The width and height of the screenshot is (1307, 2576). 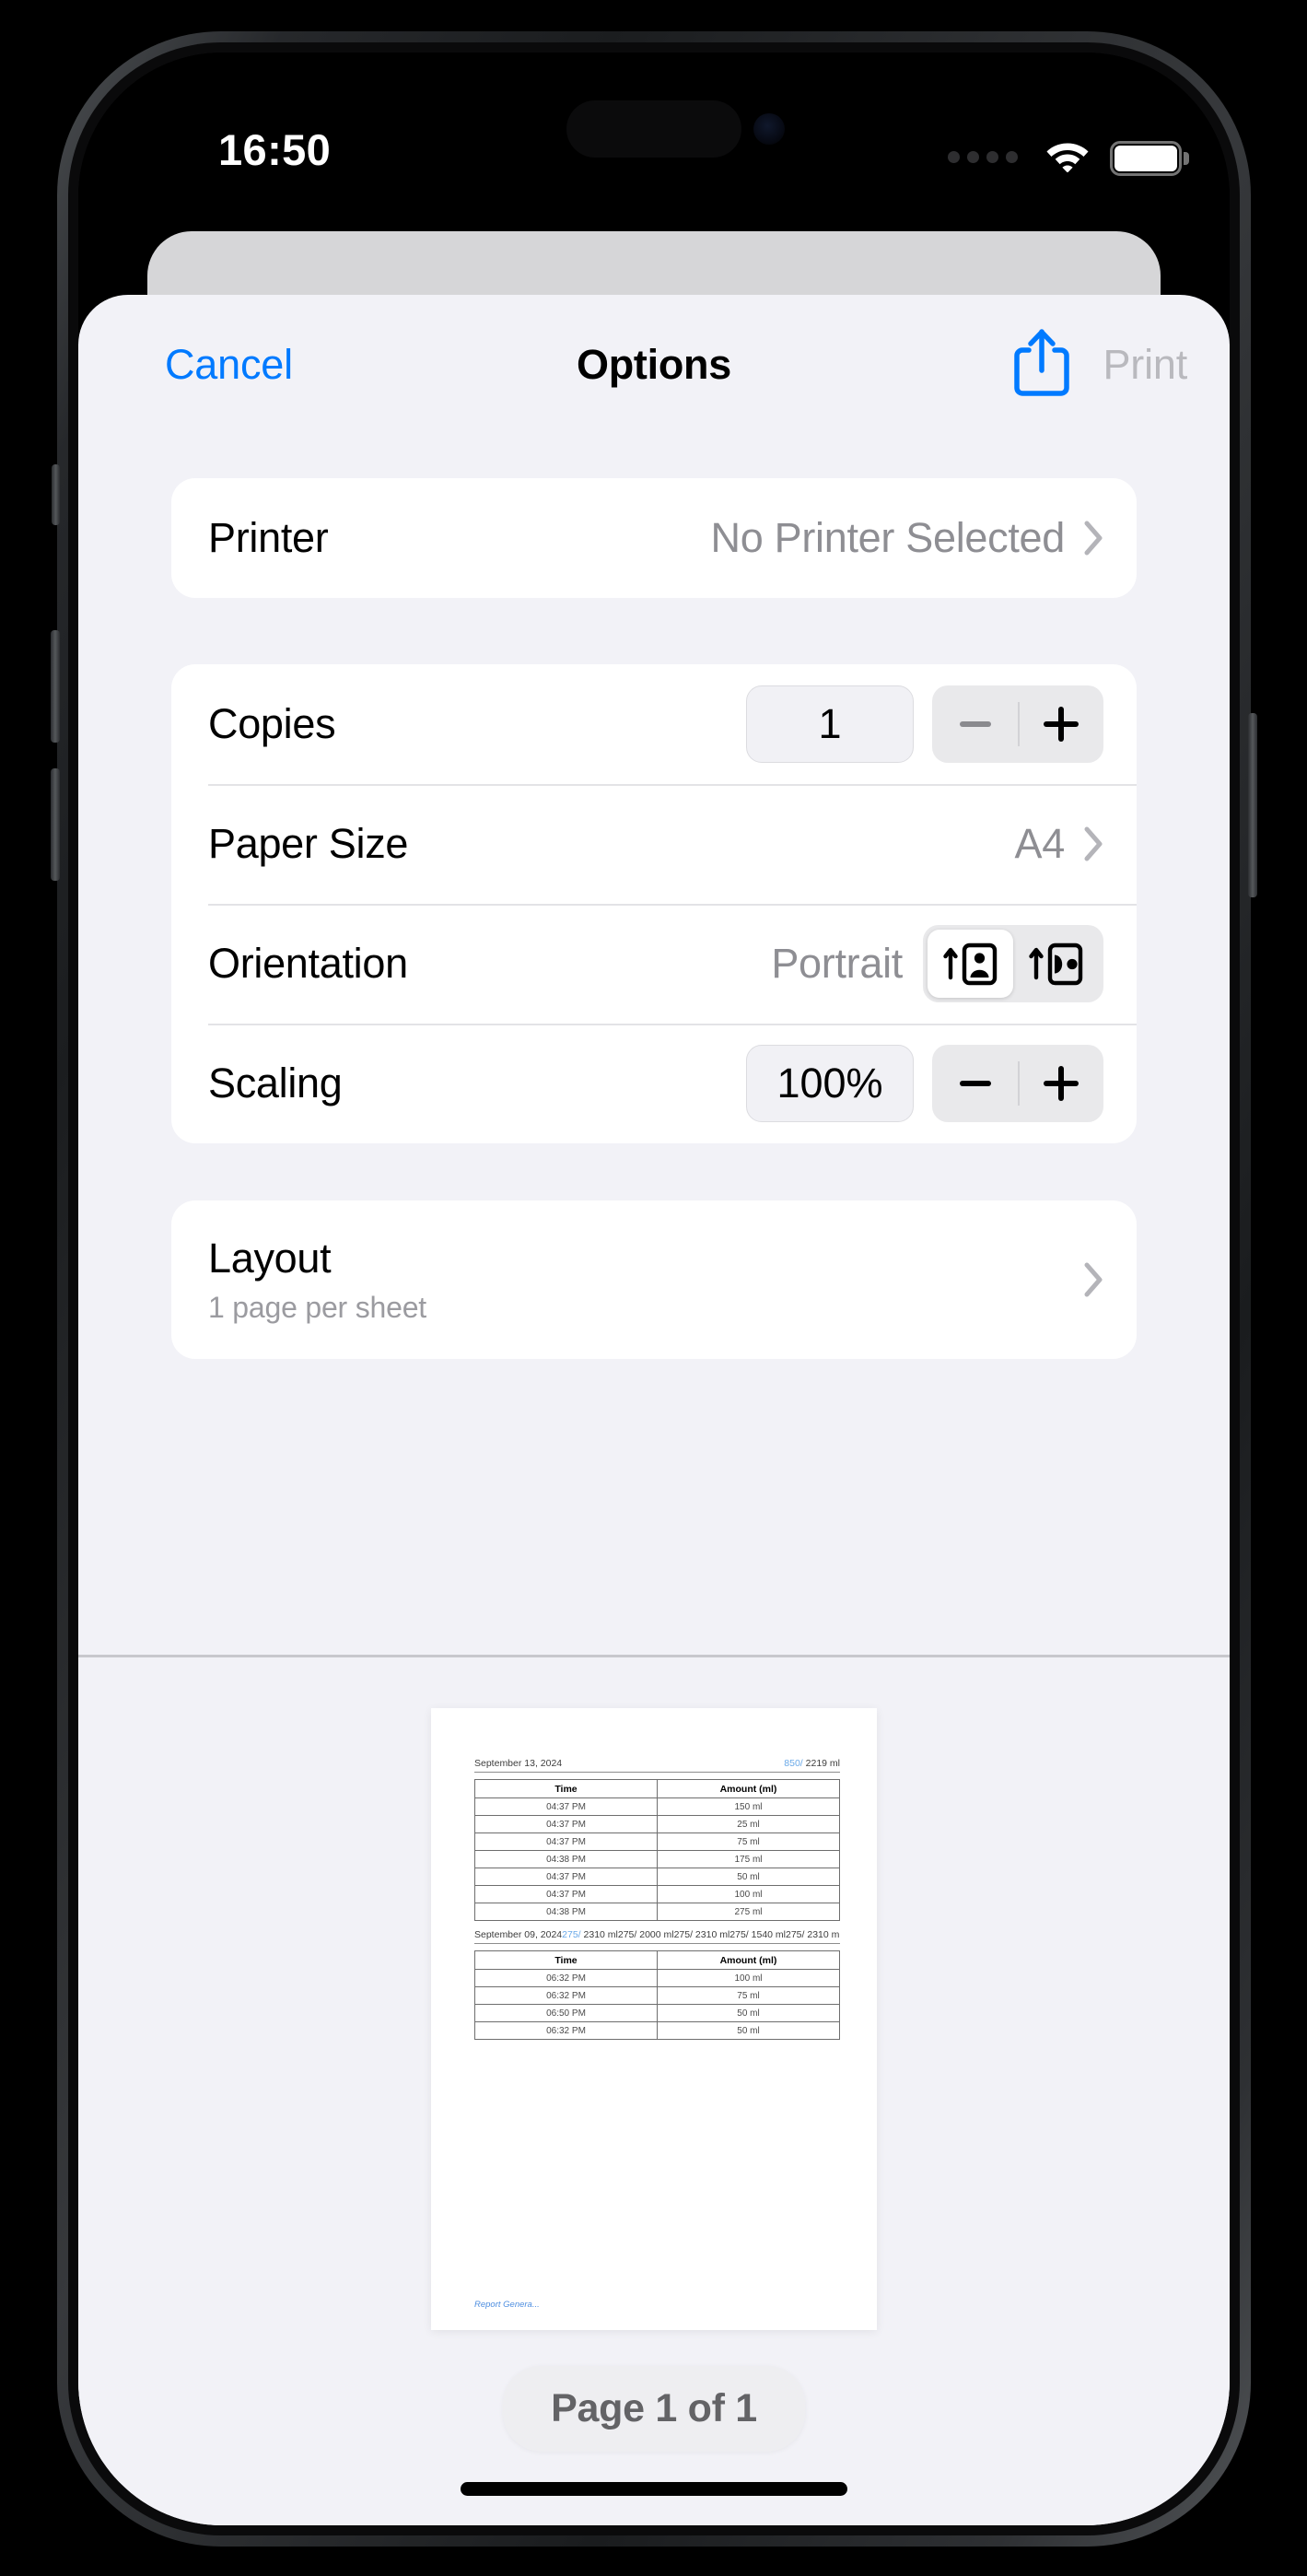 I want to click on table-row: 04:37 PM 75 ml, so click(x=657, y=1841).